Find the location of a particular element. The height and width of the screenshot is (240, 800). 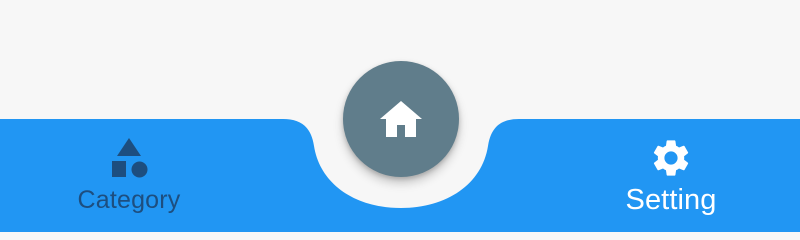

category-shapes-icon is located at coordinates (129, 159).